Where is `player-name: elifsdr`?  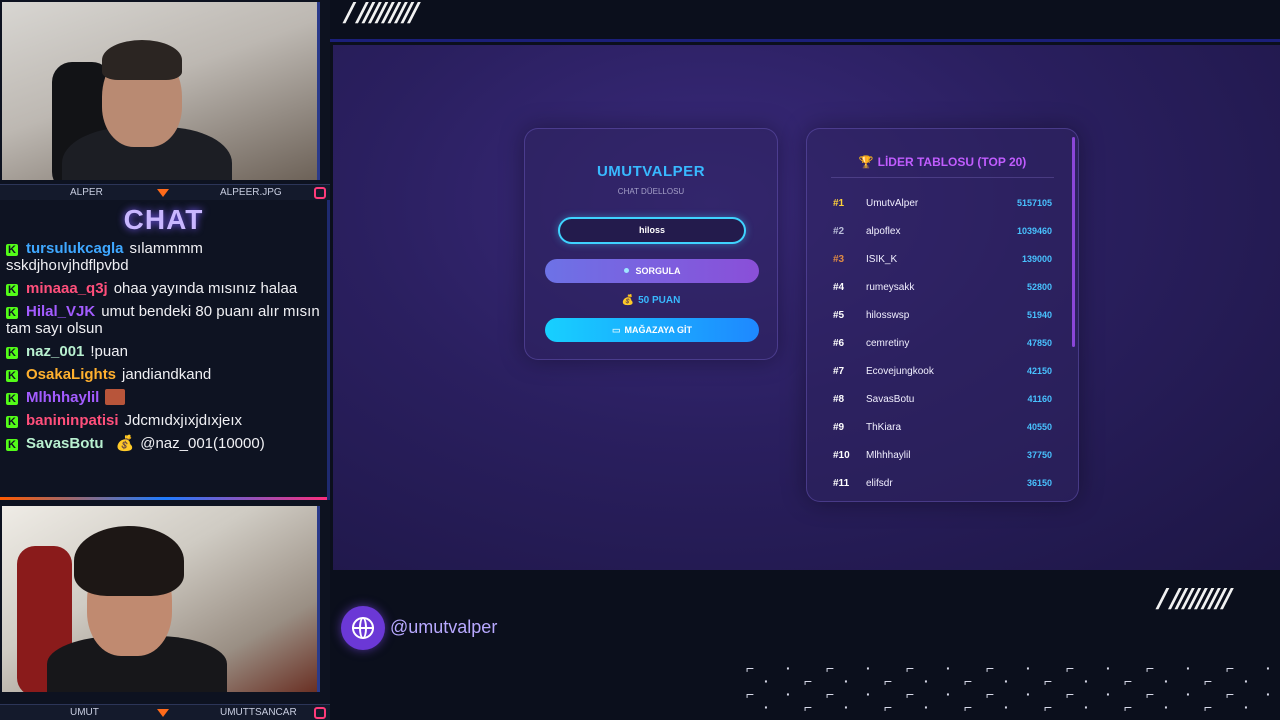 player-name: elifsdr is located at coordinates (879, 483).